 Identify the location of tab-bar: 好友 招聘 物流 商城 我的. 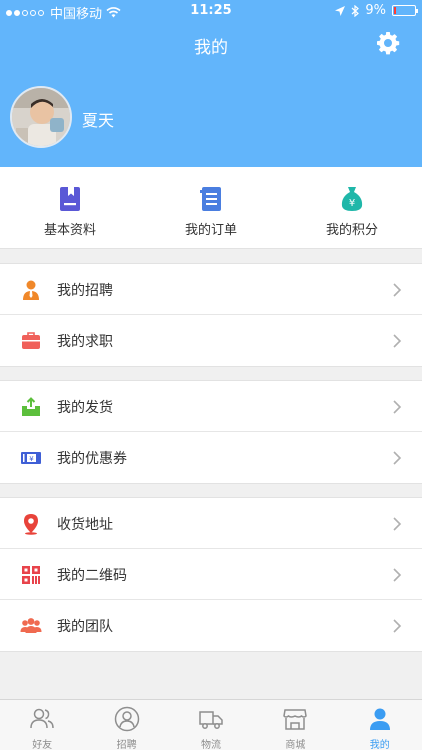
(211, 724).